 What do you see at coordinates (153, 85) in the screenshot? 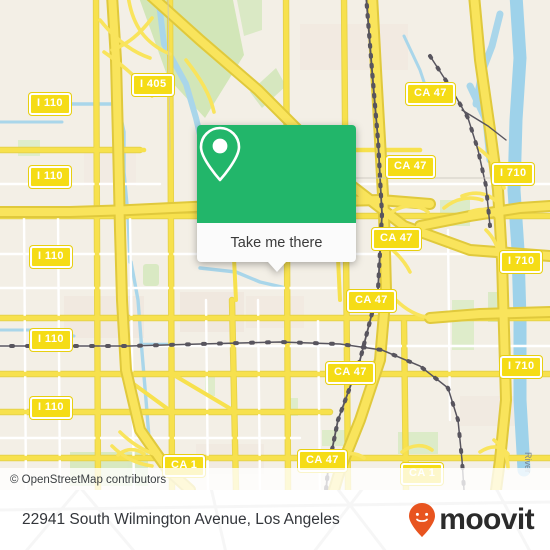
I see `highway-shield: I 405` at bounding box center [153, 85].